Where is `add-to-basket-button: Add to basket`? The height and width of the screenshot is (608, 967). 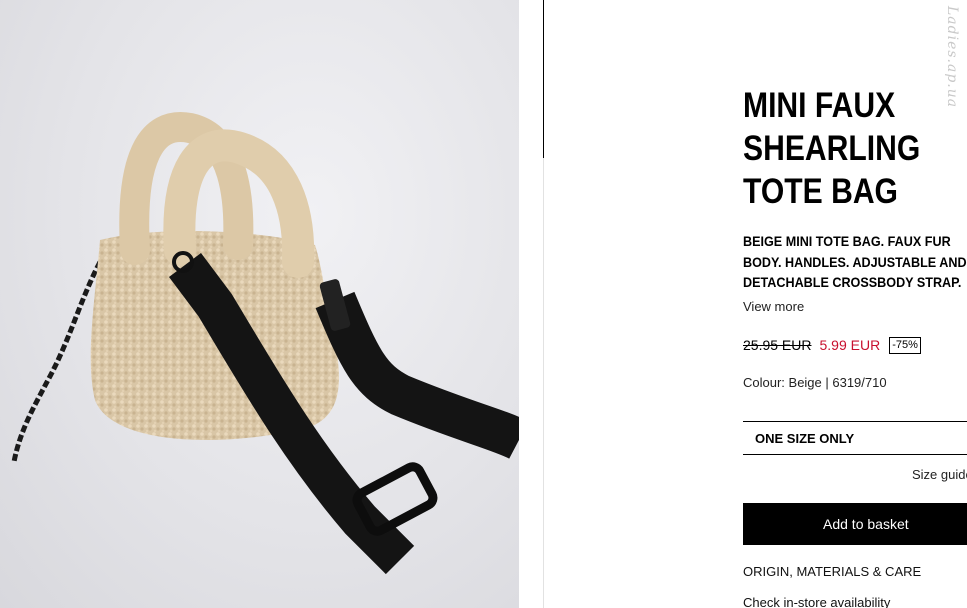
add-to-basket-button: Add to basket is located at coordinates (855, 524).